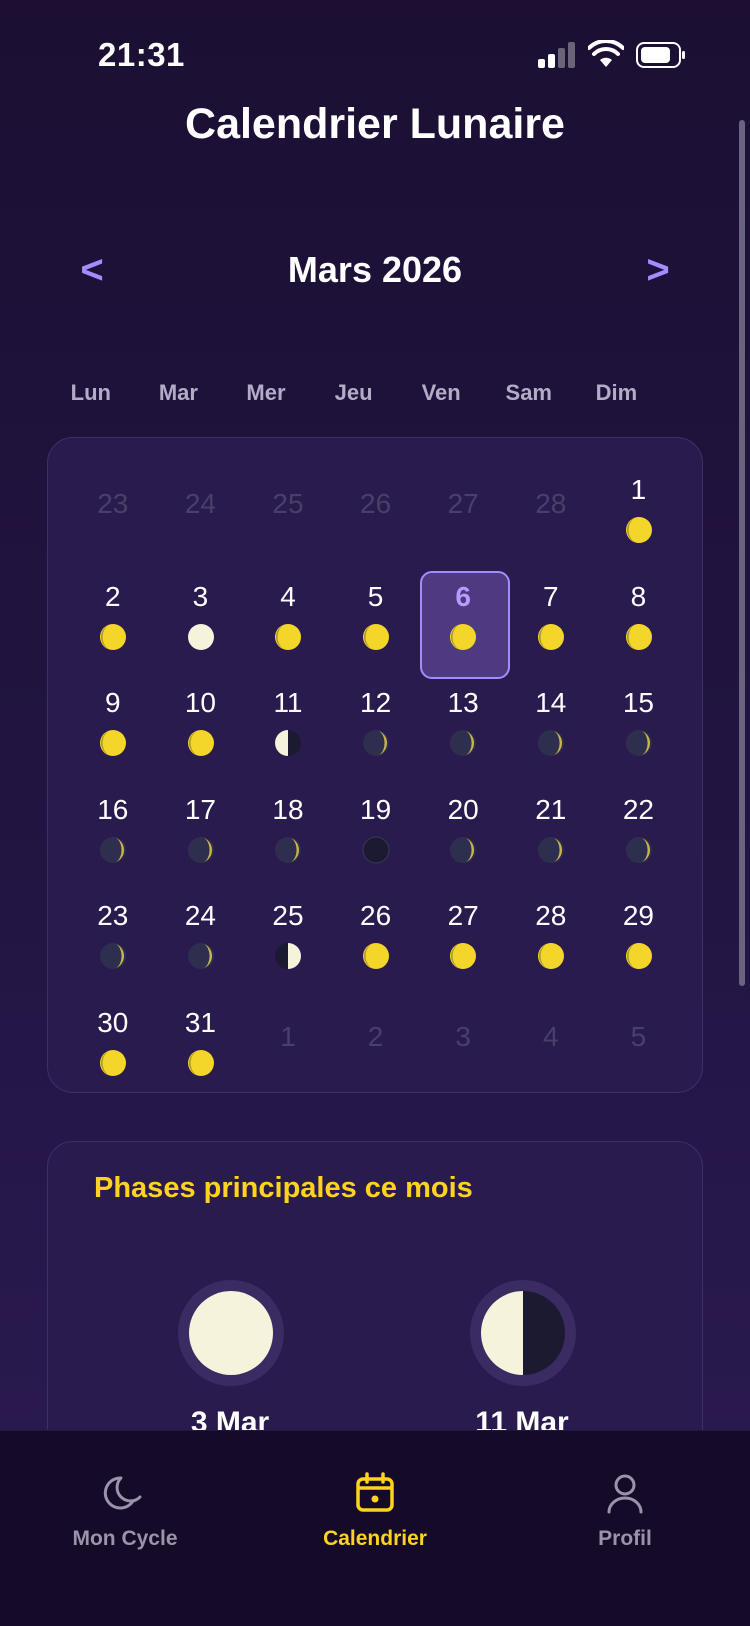  I want to click on first-quarter-moon-icon, so click(288, 956).